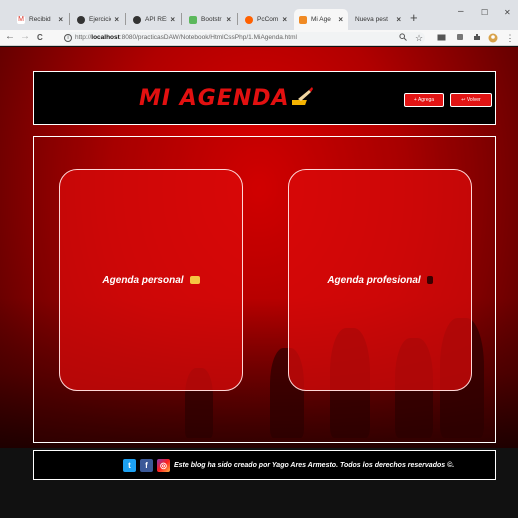  Describe the element at coordinates (214, 98) in the screenshot. I see `page-title: MI AGENDA` at that location.